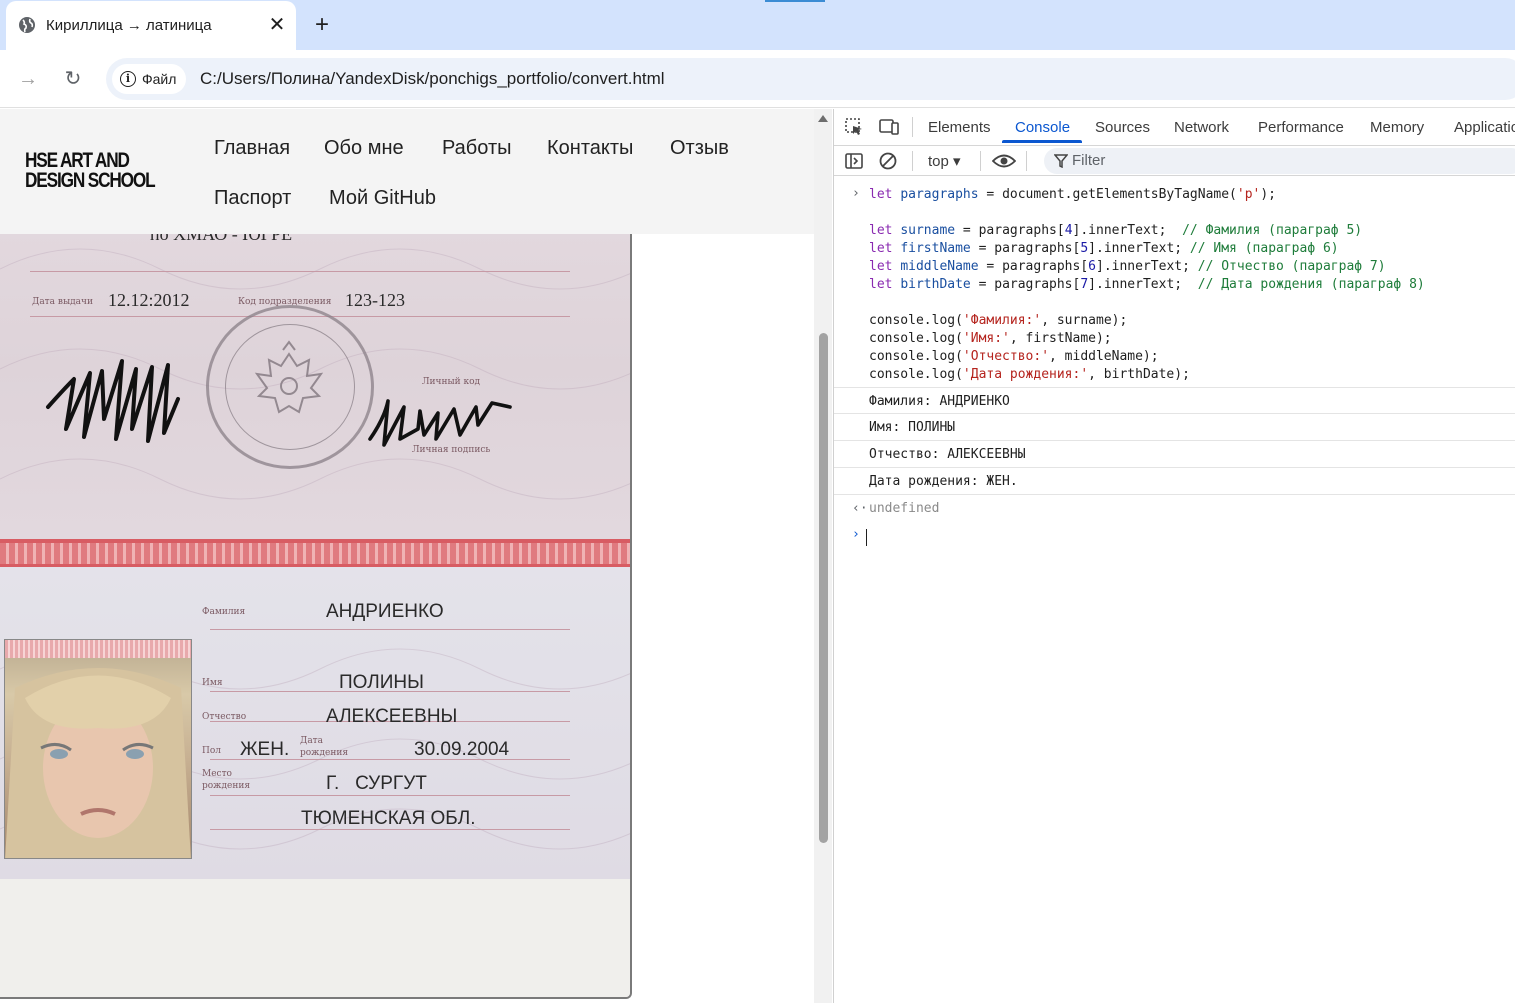 The height and width of the screenshot is (1003, 1515). I want to click on tab-elements: Elements, so click(959, 127).